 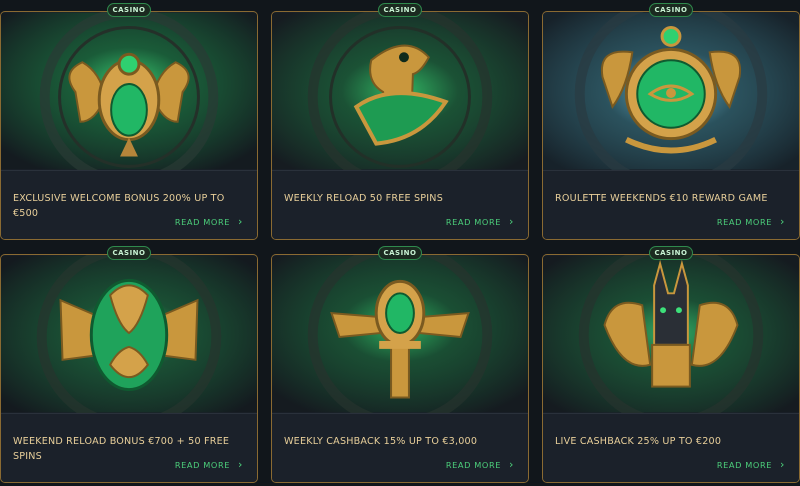 I want to click on promo-title: ROULETTE WEEKENDS €10 REWARD GAME, so click(x=661, y=198).